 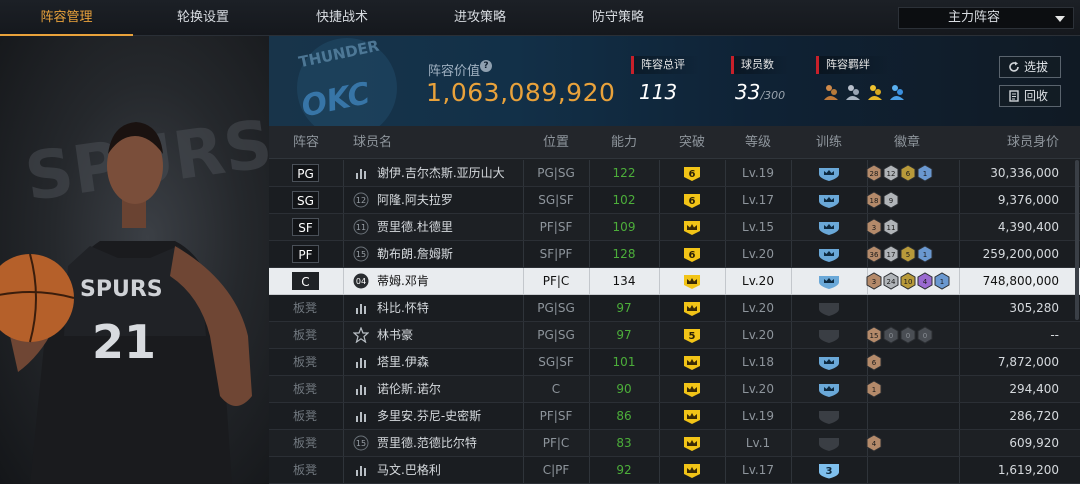 What do you see at coordinates (66, 18) in the screenshot?
I see `tab-lineup-management: 阵容管理` at bounding box center [66, 18].